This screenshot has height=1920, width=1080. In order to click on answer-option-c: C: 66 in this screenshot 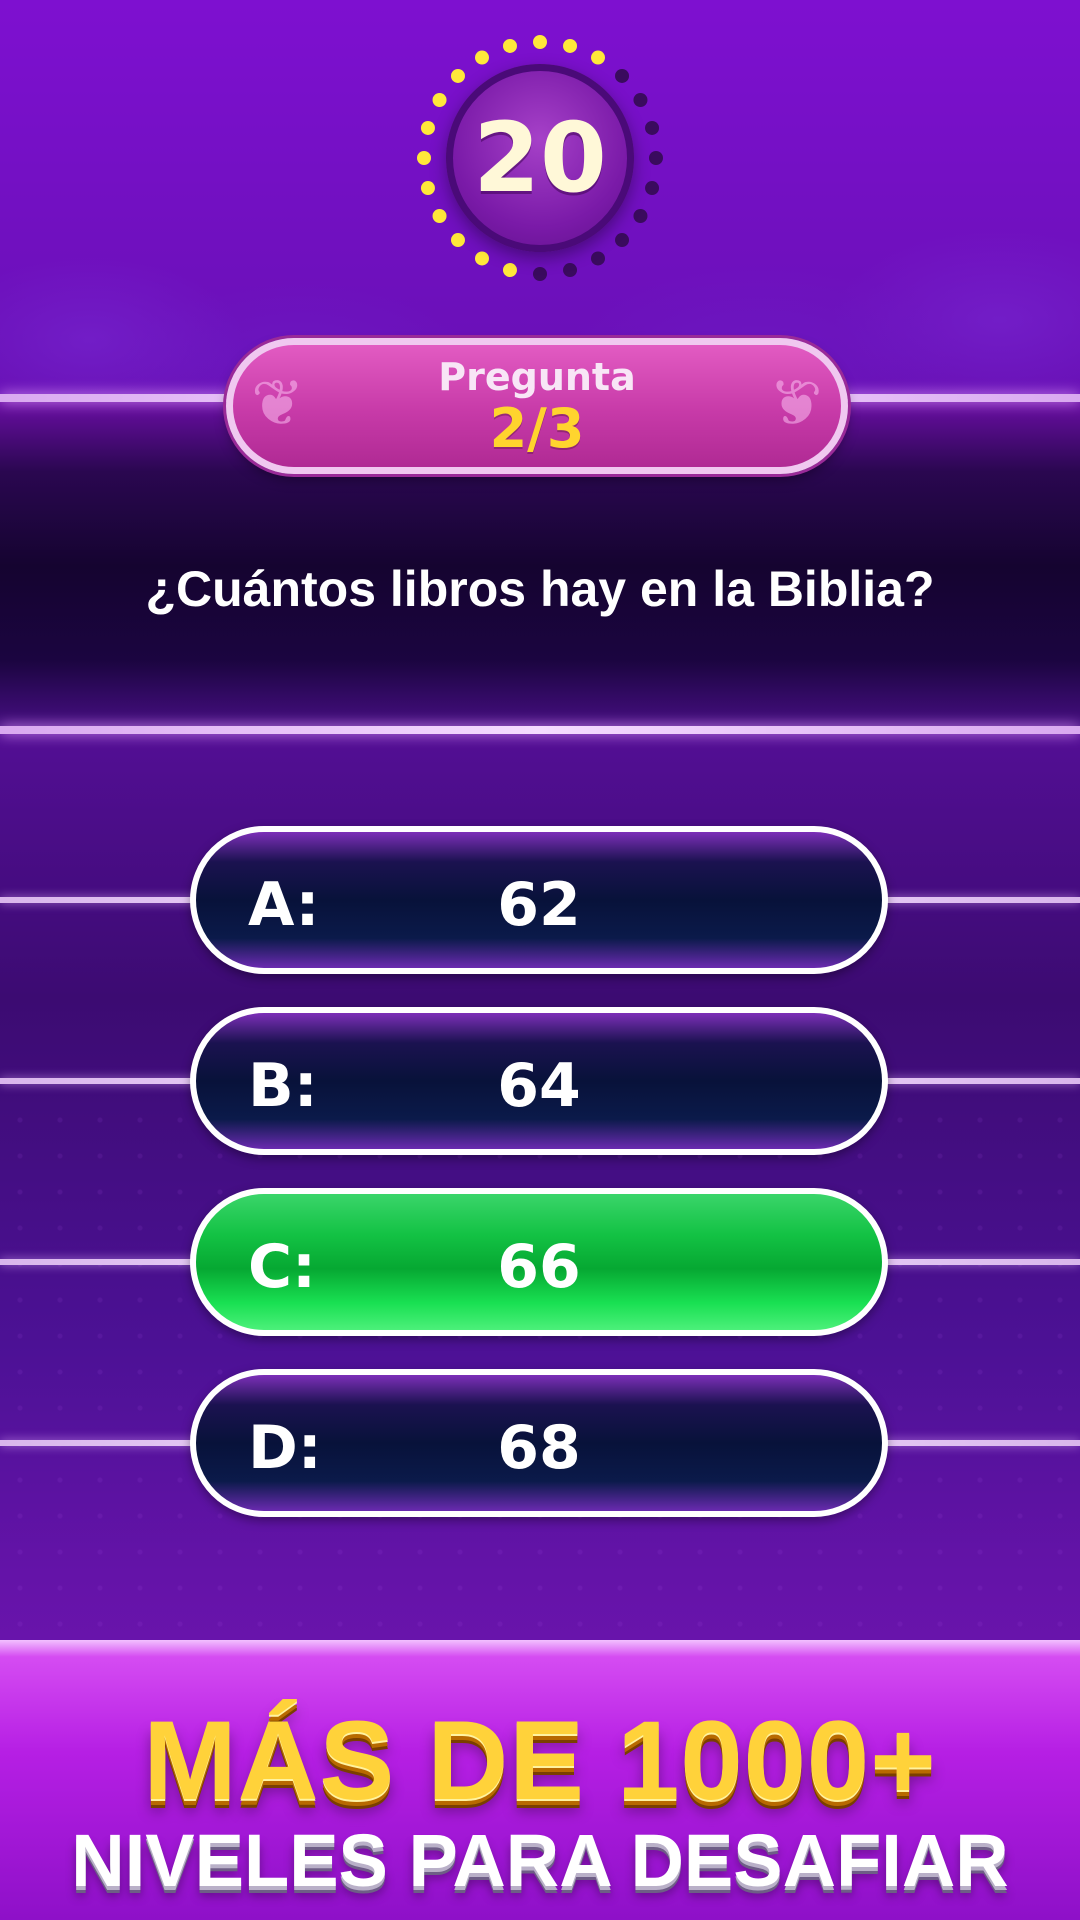, I will do `click(539, 1262)`.